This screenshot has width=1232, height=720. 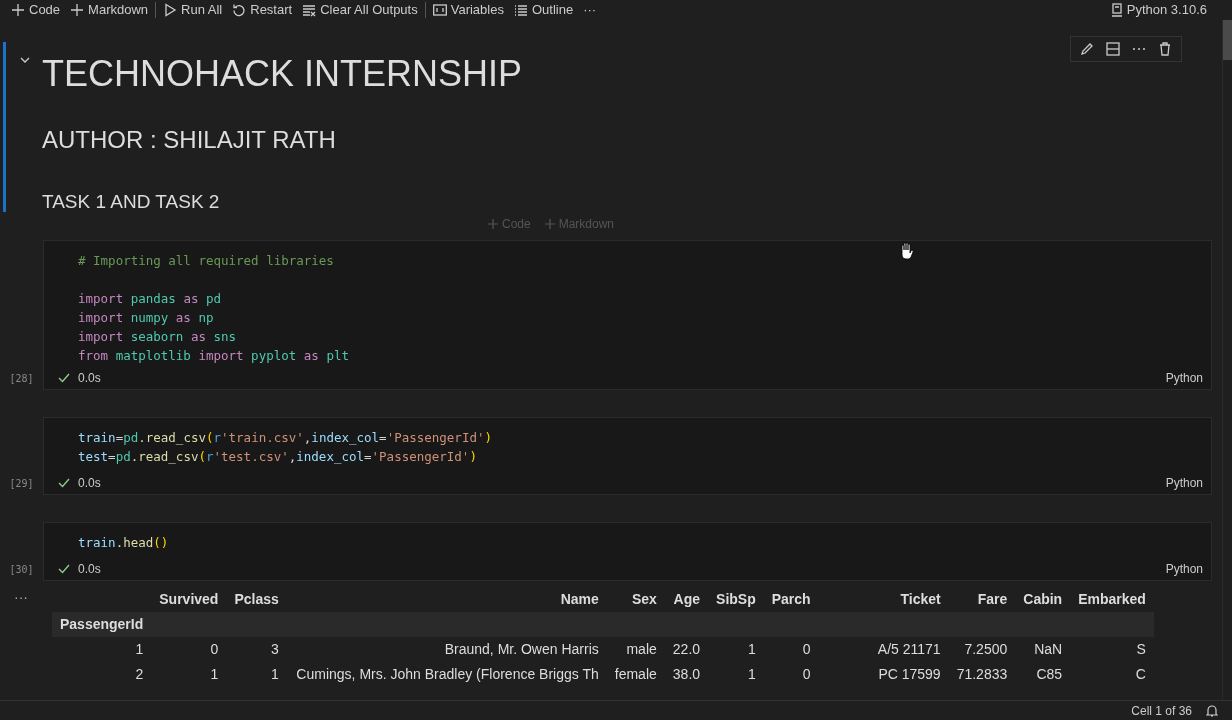 I want to click on column-header: Cabin, so click(x=1043, y=599).